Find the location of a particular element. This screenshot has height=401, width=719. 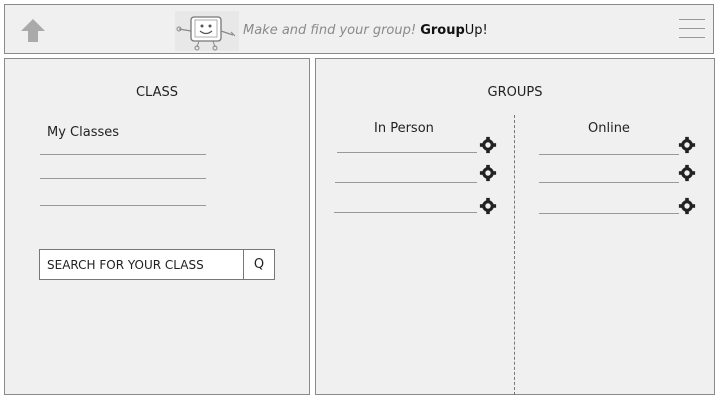

back-up-button is located at coordinates (33, 30).